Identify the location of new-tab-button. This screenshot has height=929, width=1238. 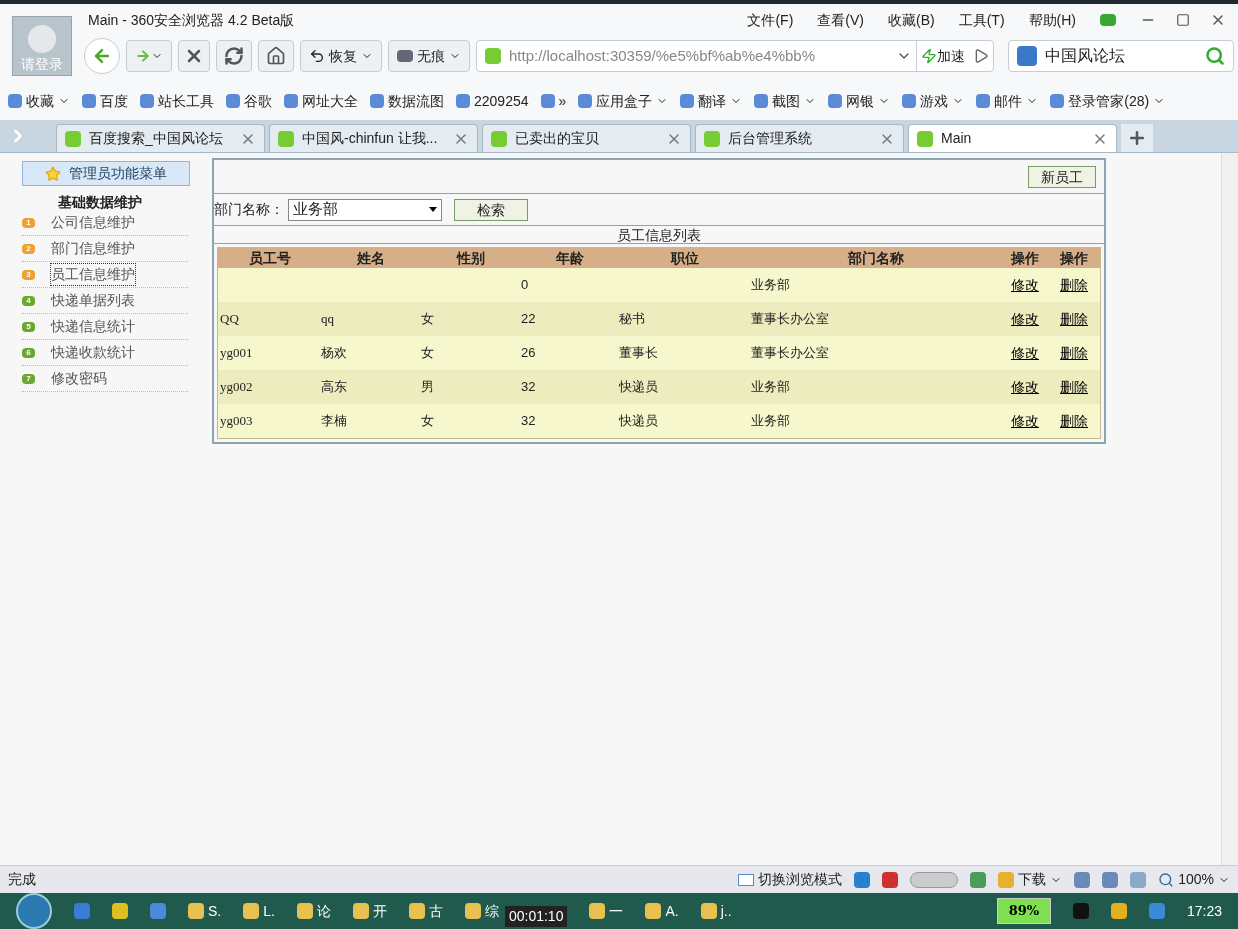
(1137, 138).